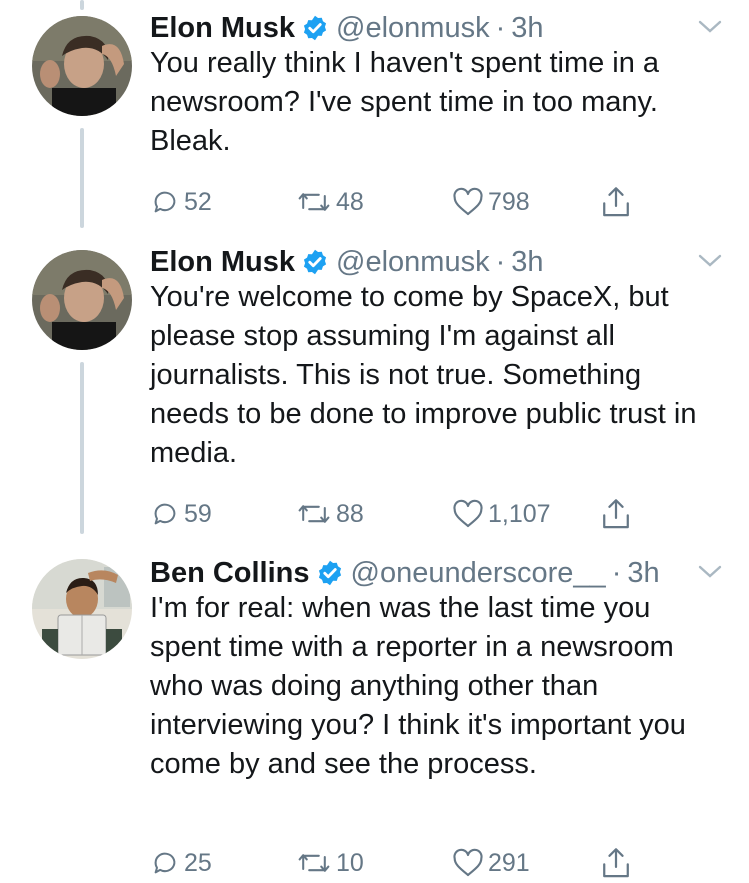 Image resolution: width=749 pixels, height=883 pixels. Describe the element at coordinates (230, 573) in the screenshot. I see `author-name: Ben Collins` at that location.